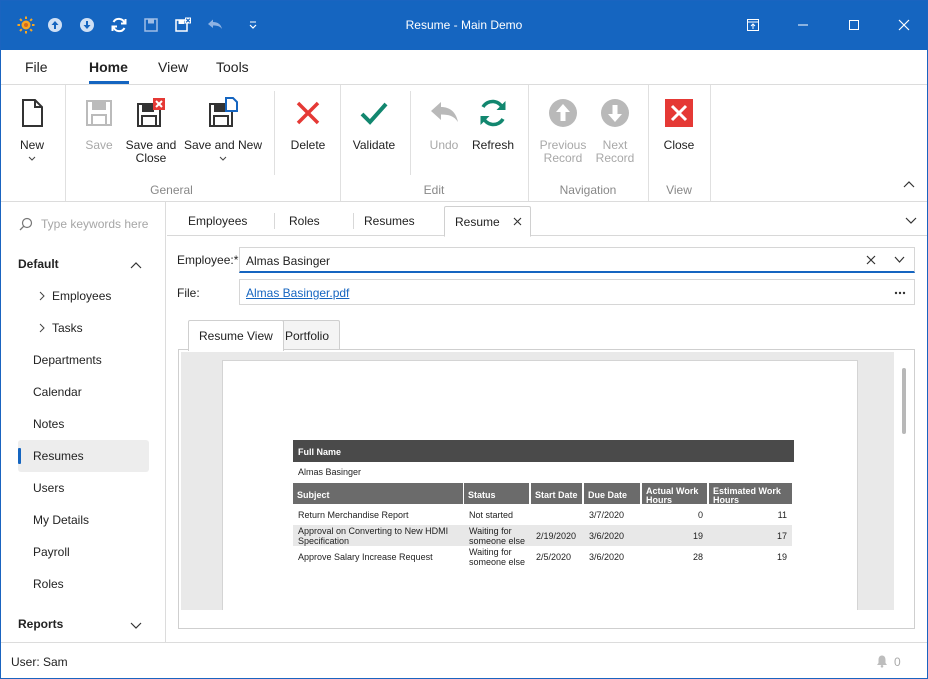  I want to click on close-tab-icon, so click(517, 221).